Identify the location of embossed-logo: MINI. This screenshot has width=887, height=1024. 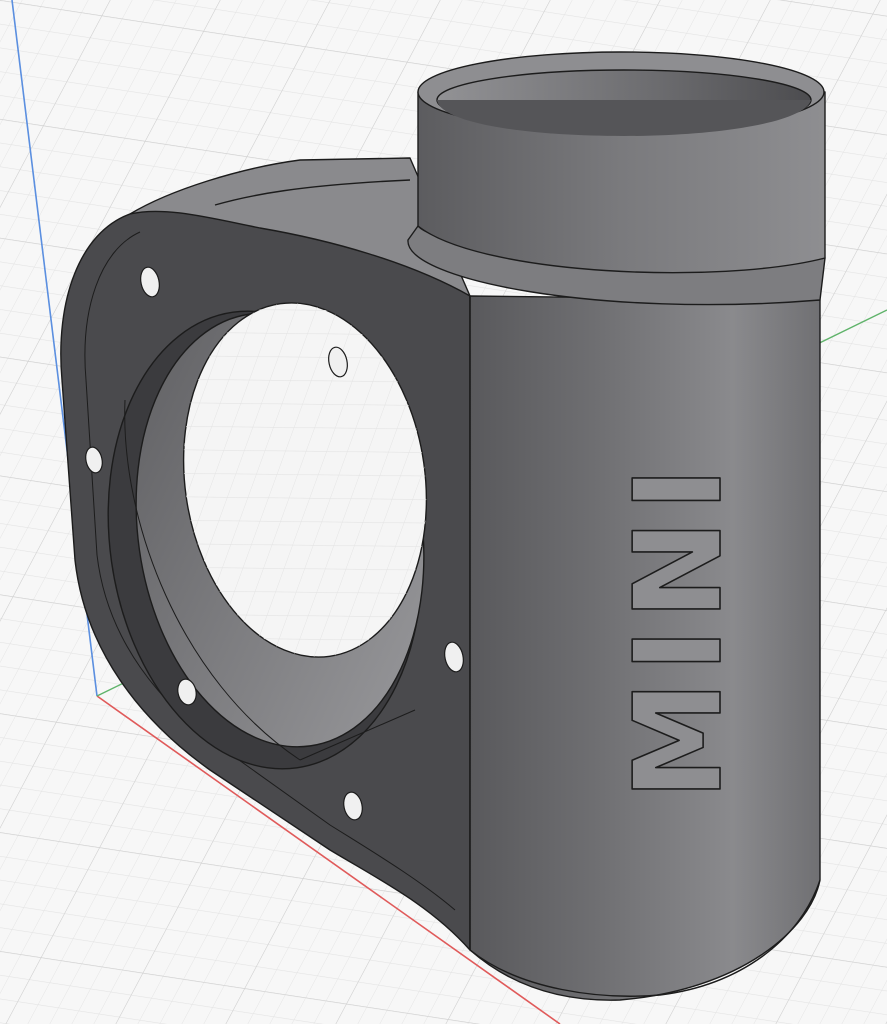
(679, 629).